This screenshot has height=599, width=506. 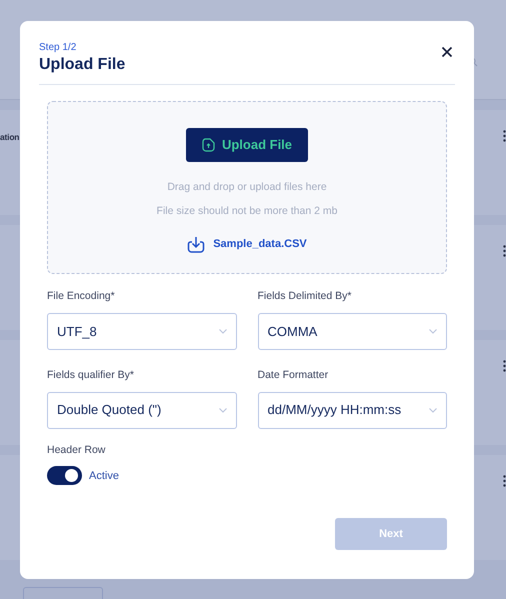 I want to click on dialog-title: Upload File, so click(x=82, y=64).